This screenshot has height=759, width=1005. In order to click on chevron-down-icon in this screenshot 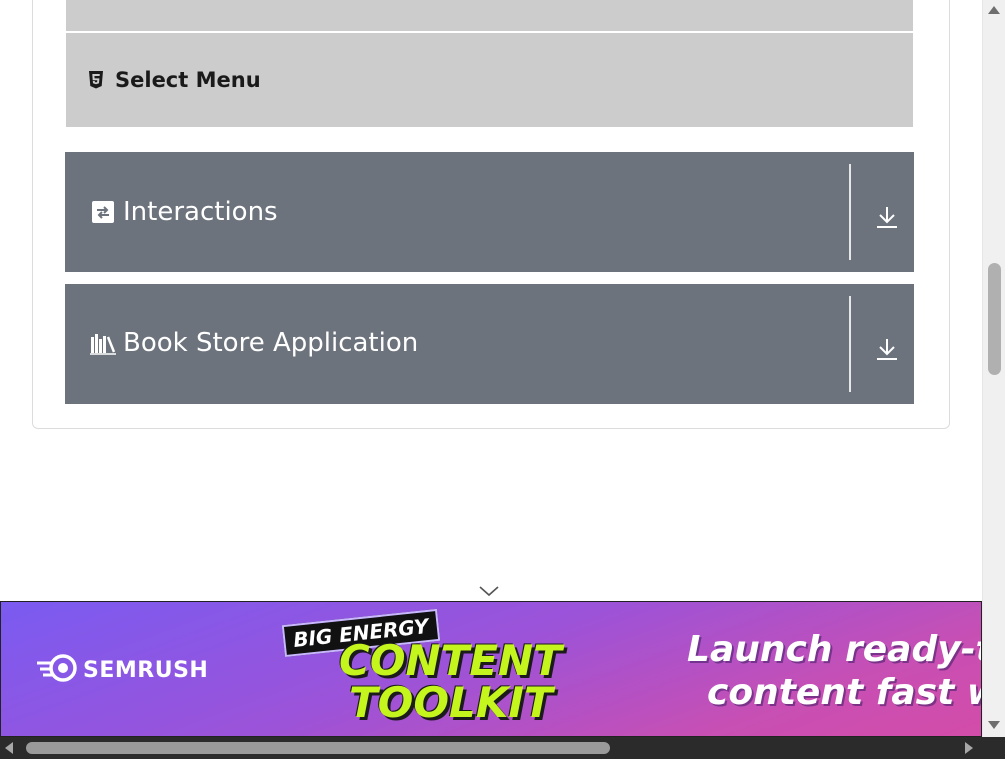, I will do `click(489, 590)`.